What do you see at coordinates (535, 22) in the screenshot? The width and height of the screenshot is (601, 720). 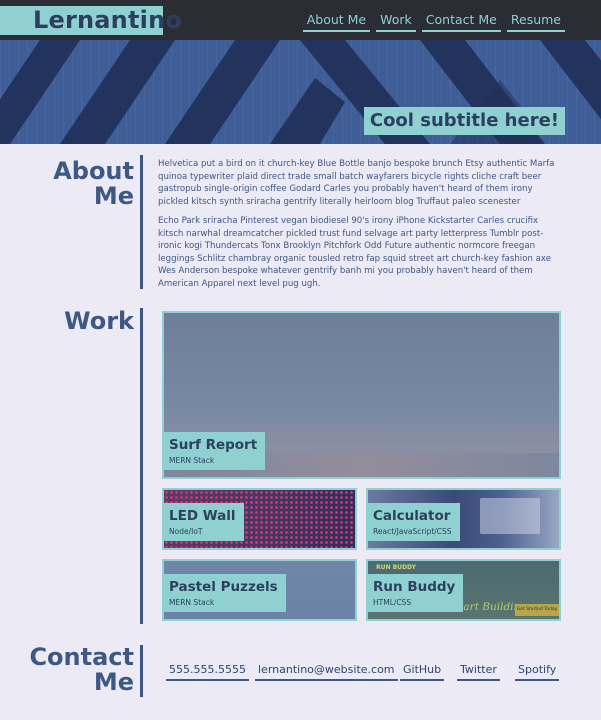 I see `nav-resume: Resume` at bounding box center [535, 22].